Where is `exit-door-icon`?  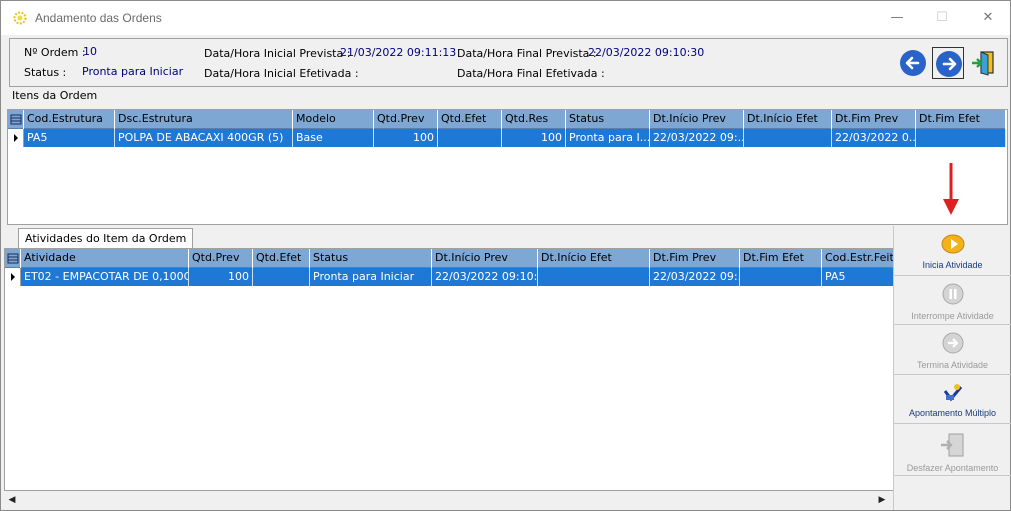
exit-door-icon is located at coordinates (983, 63).